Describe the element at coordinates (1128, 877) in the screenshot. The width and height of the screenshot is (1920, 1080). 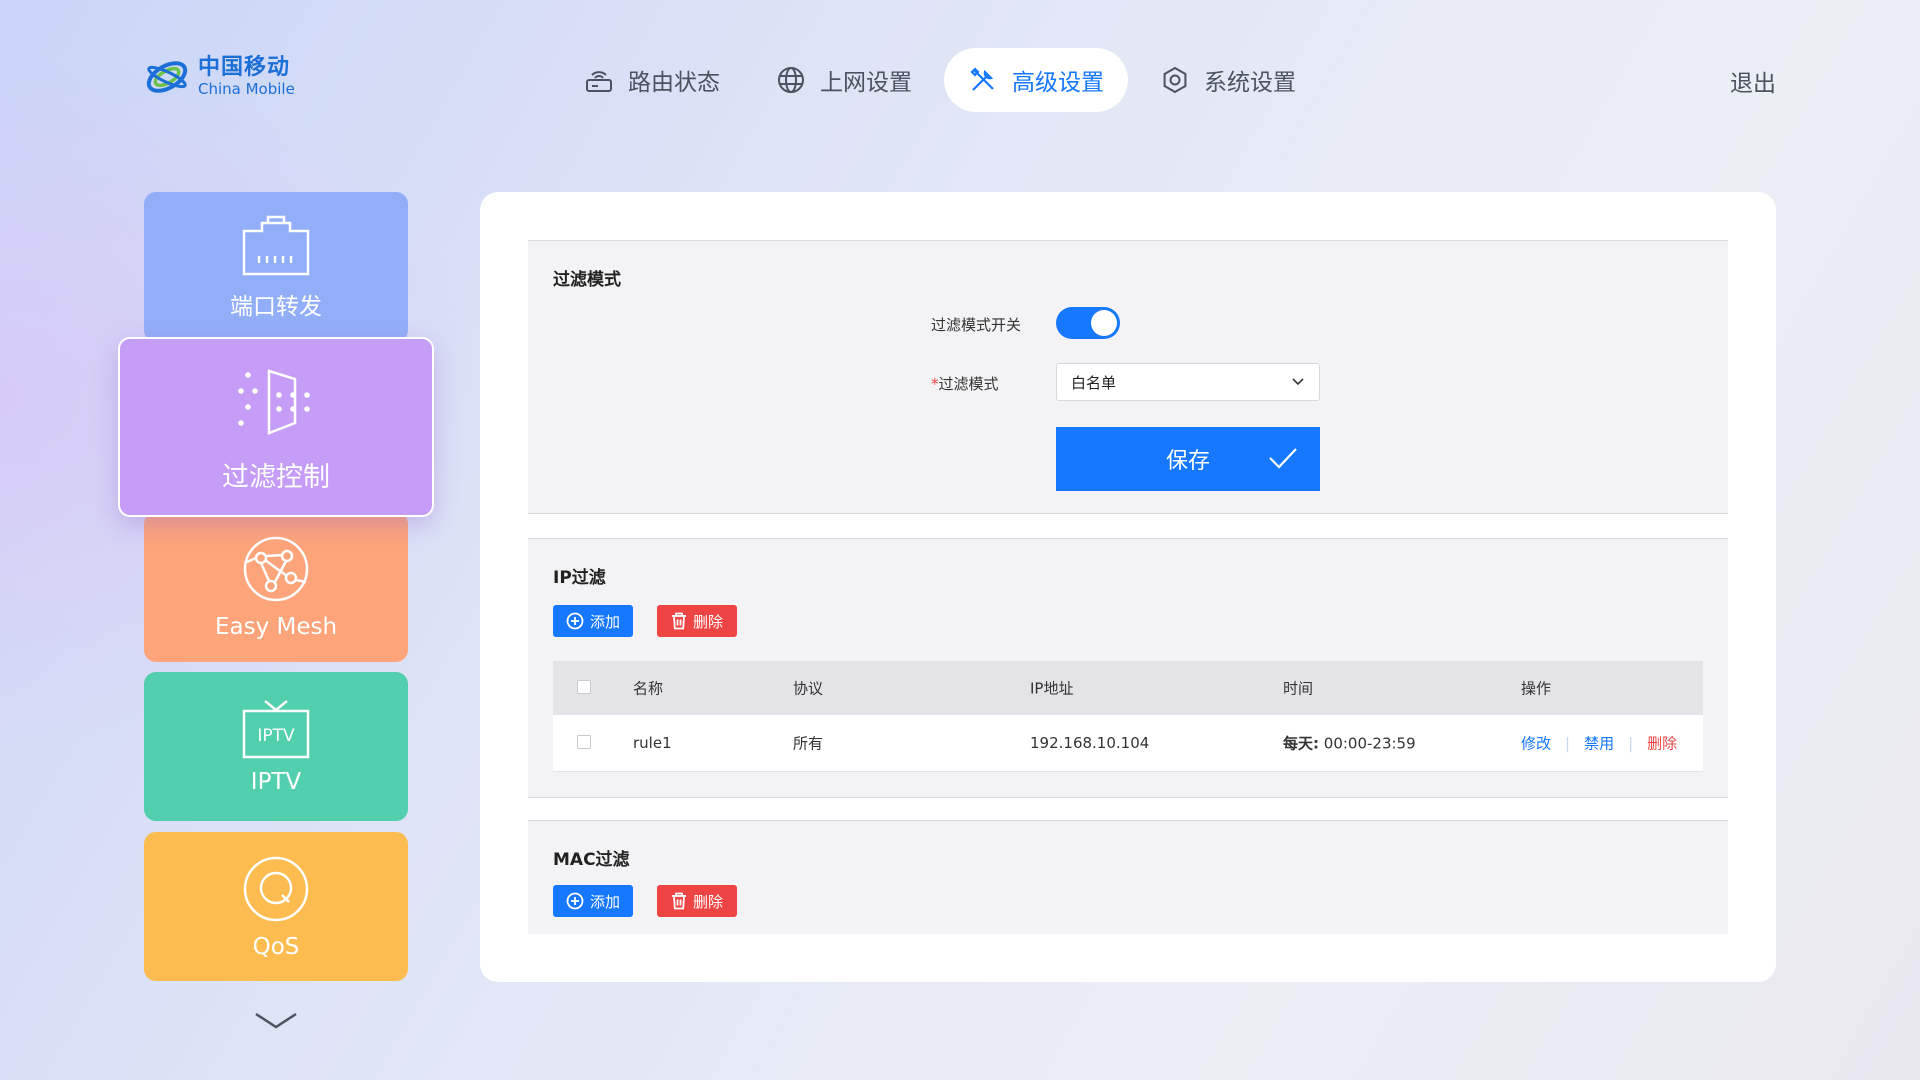
I see `mac-filter-section: MAC过滤 添加 删除` at that location.